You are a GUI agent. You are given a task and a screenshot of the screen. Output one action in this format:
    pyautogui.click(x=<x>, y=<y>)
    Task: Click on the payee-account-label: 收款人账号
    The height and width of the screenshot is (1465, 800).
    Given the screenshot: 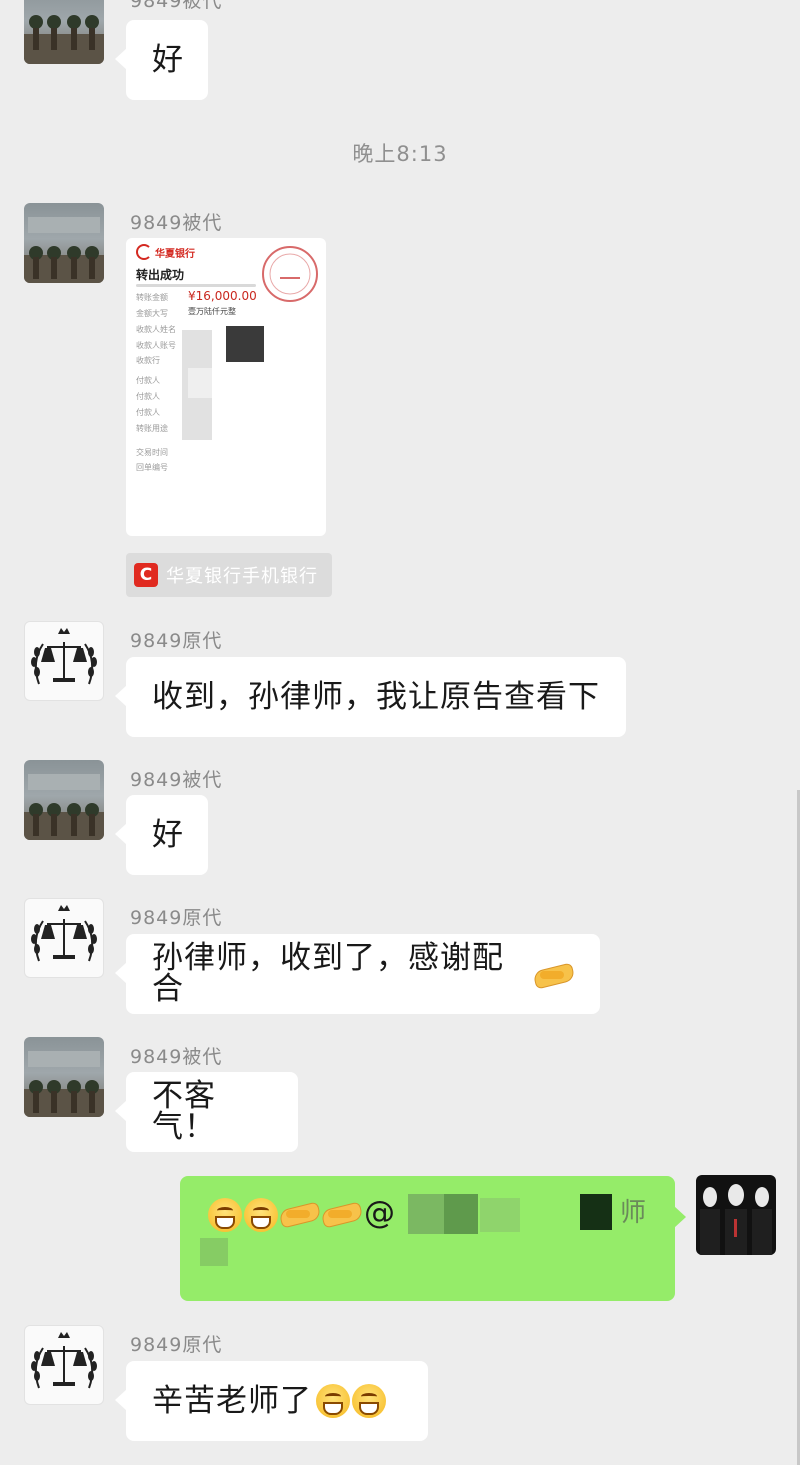 What is the action you would take?
    pyautogui.click(x=156, y=345)
    